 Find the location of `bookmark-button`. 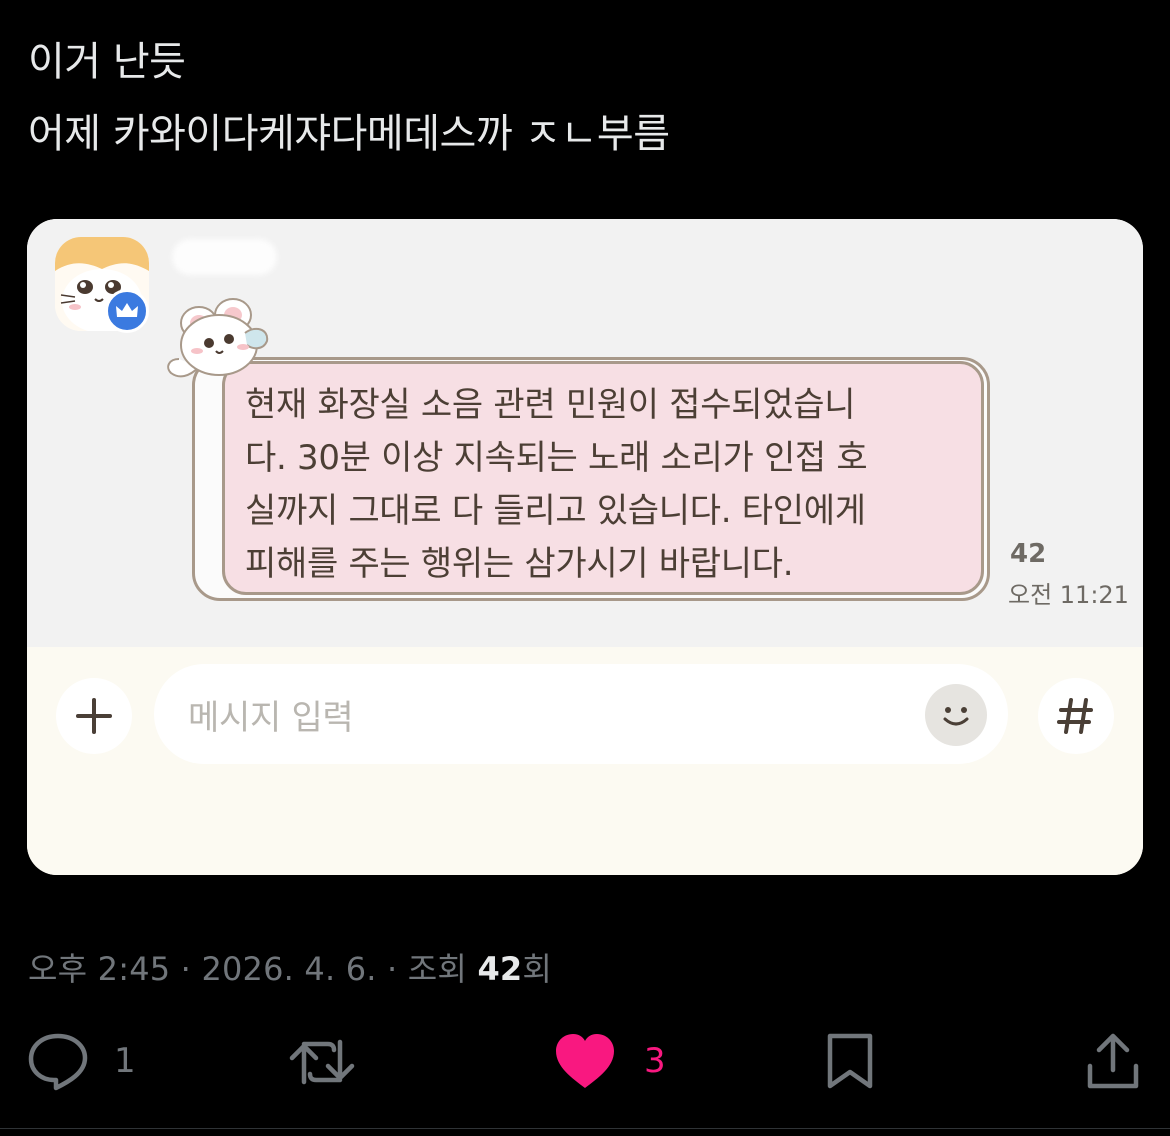

bookmark-button is located at coordinates (850, 1062).